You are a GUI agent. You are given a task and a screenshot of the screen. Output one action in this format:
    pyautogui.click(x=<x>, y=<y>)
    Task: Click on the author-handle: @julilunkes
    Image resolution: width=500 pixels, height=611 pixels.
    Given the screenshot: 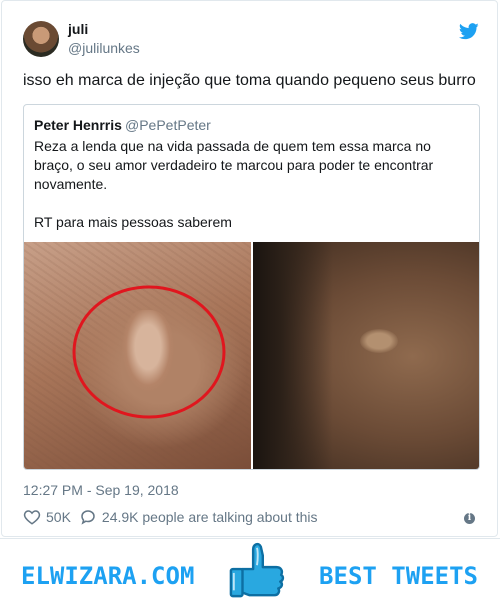 What is the action you would take?
    pyautogui.click(x=104, y=48)
    